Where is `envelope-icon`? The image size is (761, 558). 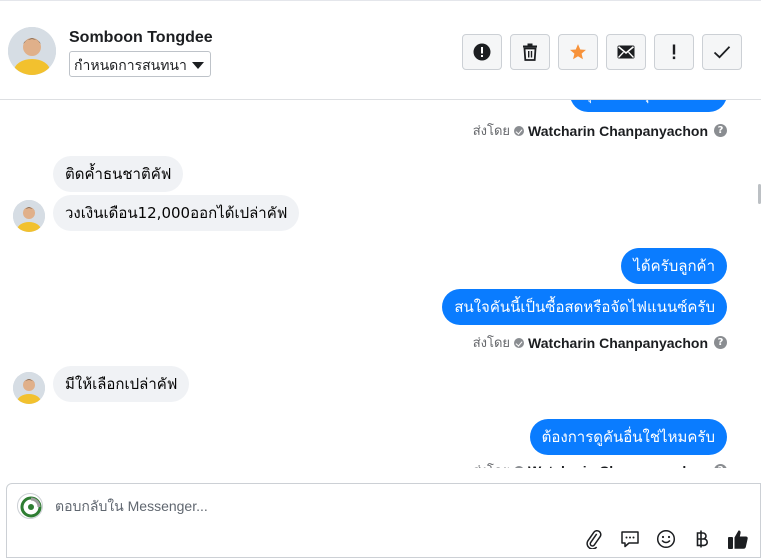
envelope-icon is located at coordinates (626, 52).